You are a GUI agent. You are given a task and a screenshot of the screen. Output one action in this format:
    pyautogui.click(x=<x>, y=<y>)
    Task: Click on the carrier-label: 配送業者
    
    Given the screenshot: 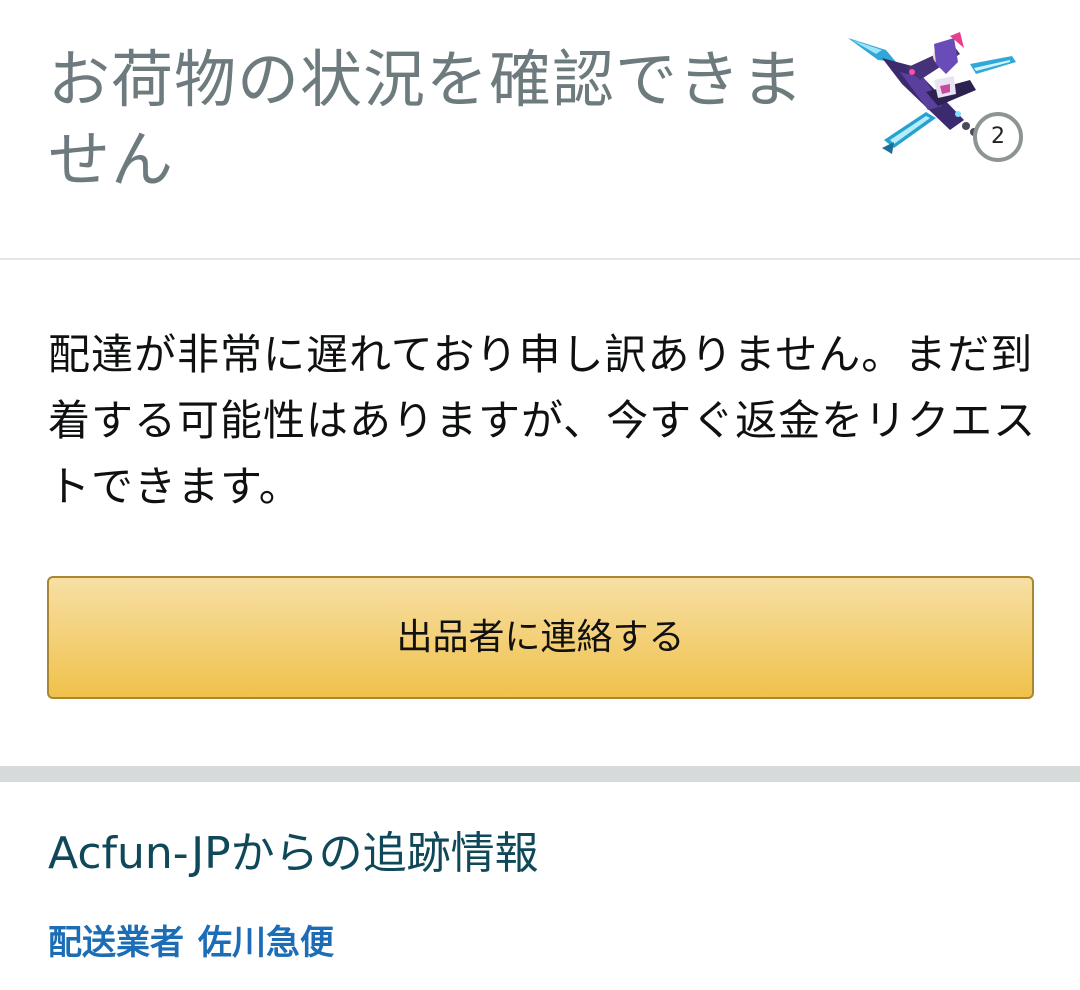 What is the action you would take?
    pyautogui.click(x=116, y=943)
    